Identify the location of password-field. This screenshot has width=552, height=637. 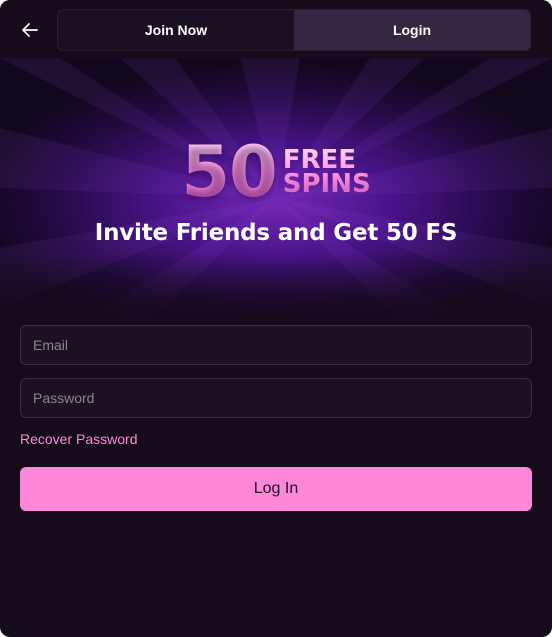
(276, 398).